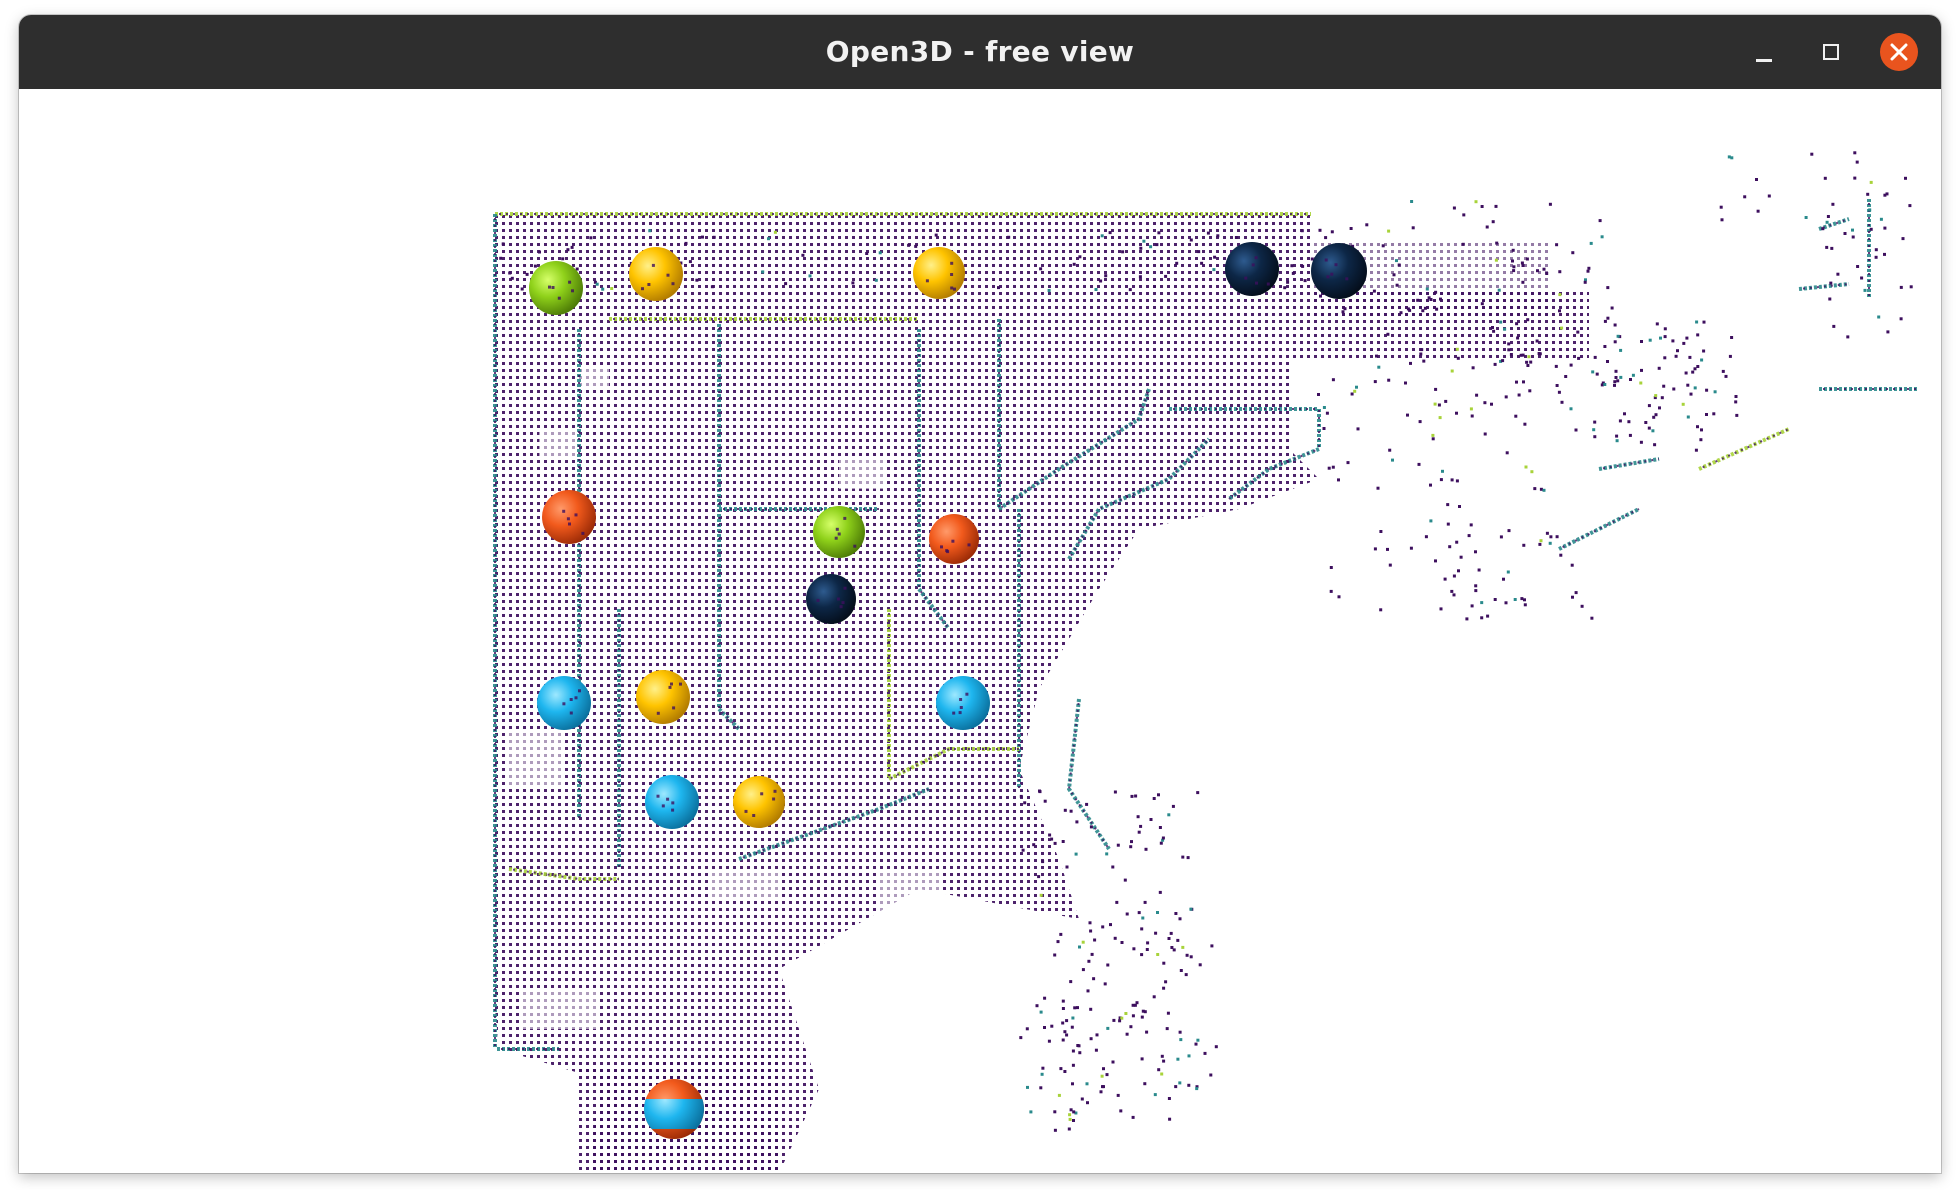 The width and height of the screenshot is (1960, 1190). Describe the element at coordinates (980, 52) in the screenshot. I see `title-bar: Open3D - free view` at that location.